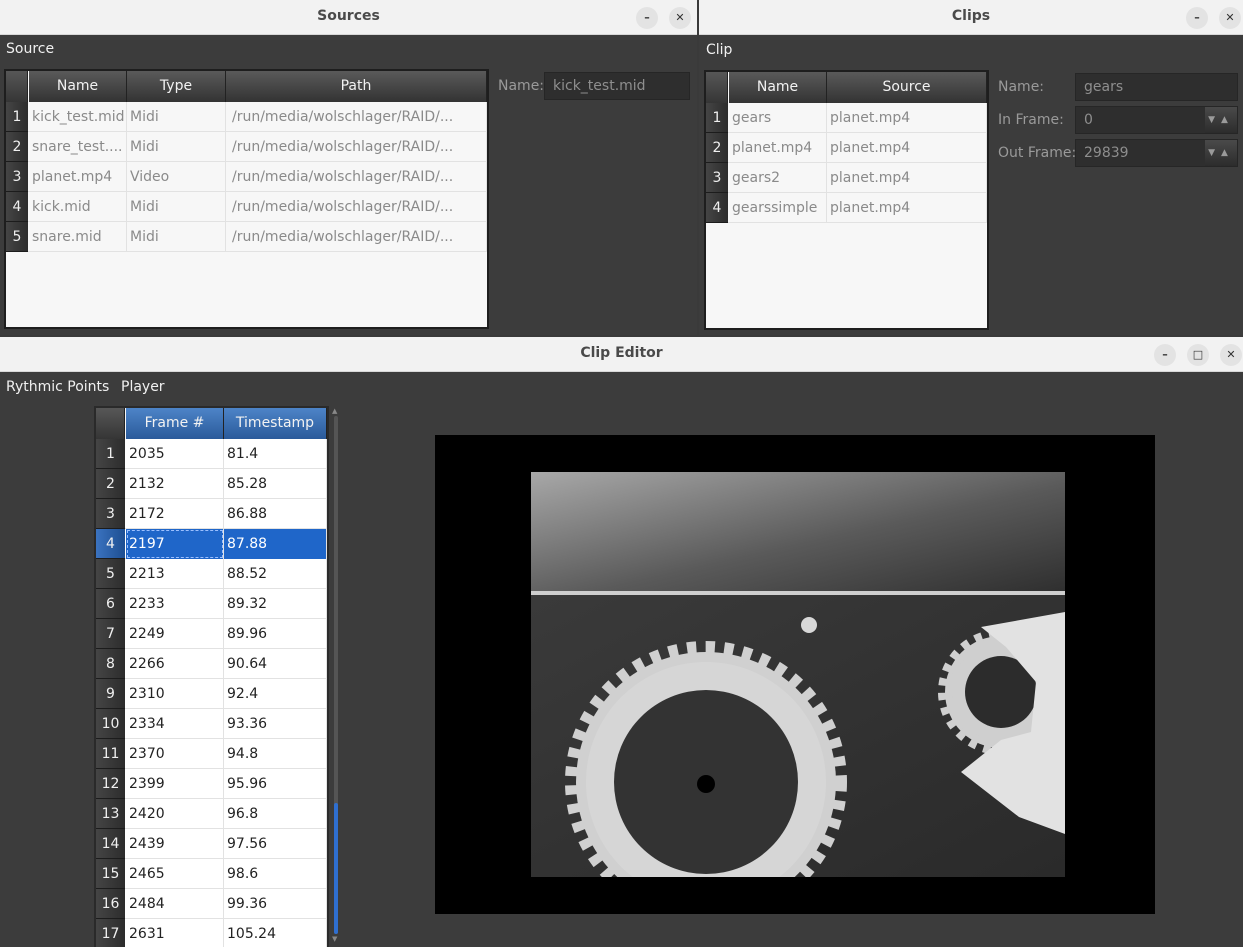 Image resolution: width=1243 pixels, height=947 pixels. What do you see at coordinates (778, 208) in the screenshot?
I see `cell-name: gearssimple` at bounding box center [778, 208].